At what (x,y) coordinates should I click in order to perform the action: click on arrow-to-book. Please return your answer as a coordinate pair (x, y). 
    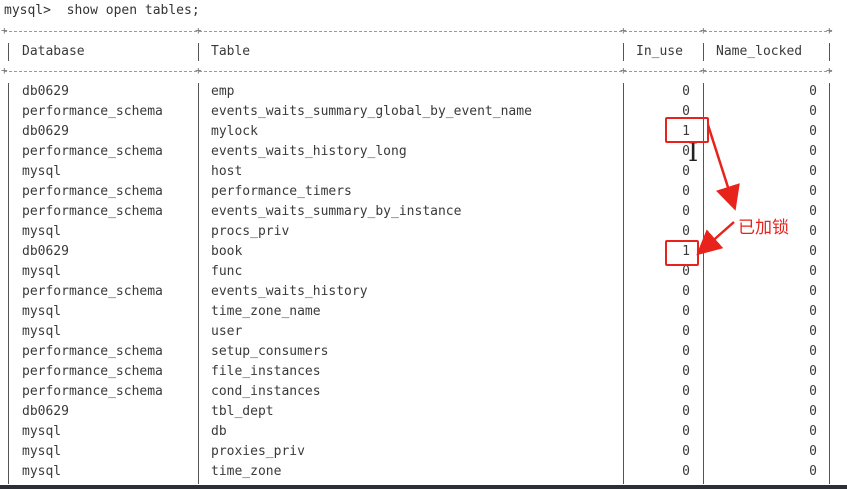
    Looking at the image, I should click on (715, 238).